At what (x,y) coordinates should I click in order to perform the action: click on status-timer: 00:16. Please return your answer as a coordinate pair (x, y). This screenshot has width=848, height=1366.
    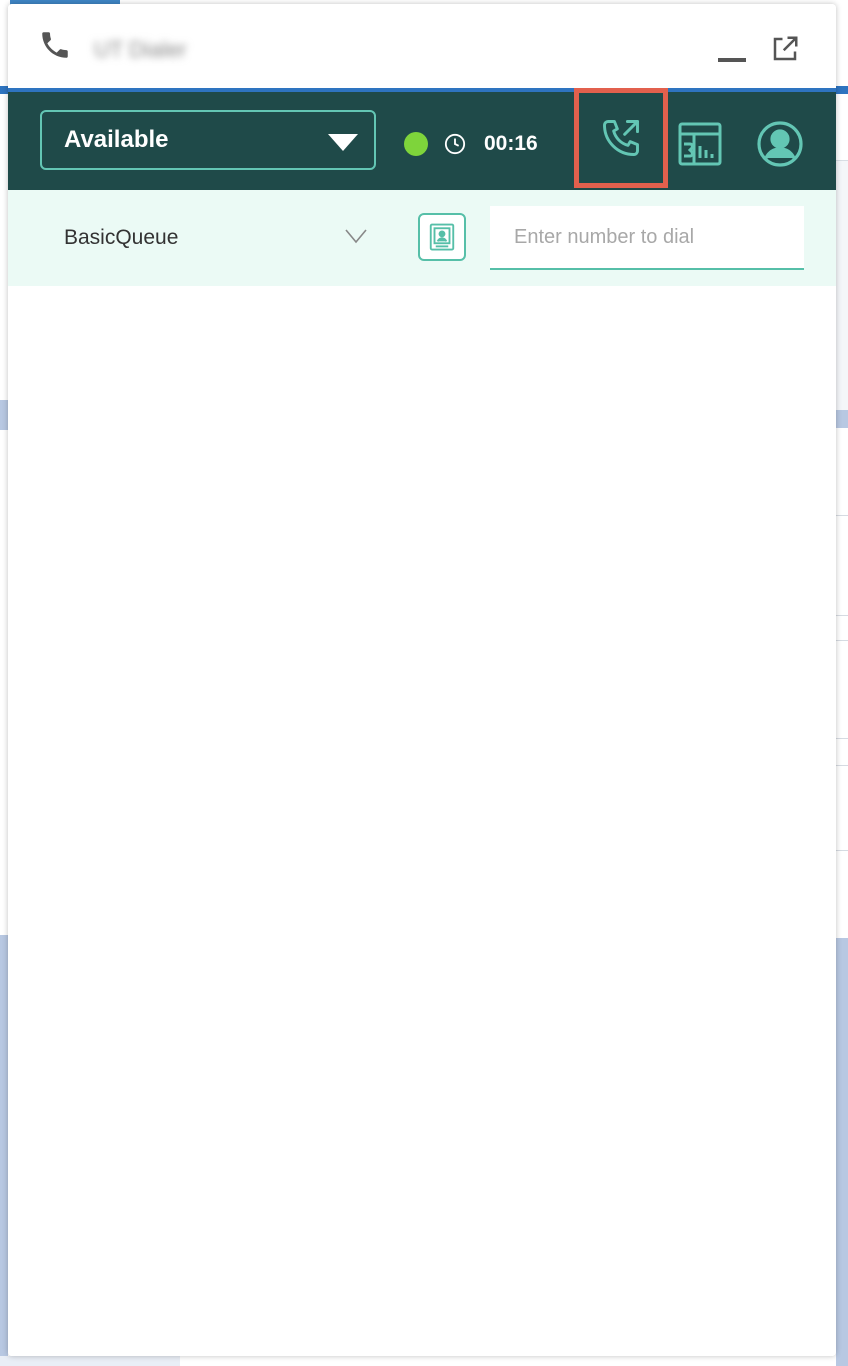
    Looking at the image, I should click on (511, 143).